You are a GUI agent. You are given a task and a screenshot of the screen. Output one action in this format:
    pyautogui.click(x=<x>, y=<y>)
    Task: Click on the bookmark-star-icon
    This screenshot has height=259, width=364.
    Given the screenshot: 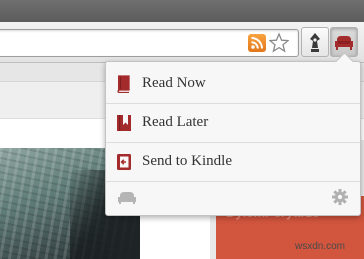 What is the action you would take?
    pyautogui.click(x=279, y=43)
    